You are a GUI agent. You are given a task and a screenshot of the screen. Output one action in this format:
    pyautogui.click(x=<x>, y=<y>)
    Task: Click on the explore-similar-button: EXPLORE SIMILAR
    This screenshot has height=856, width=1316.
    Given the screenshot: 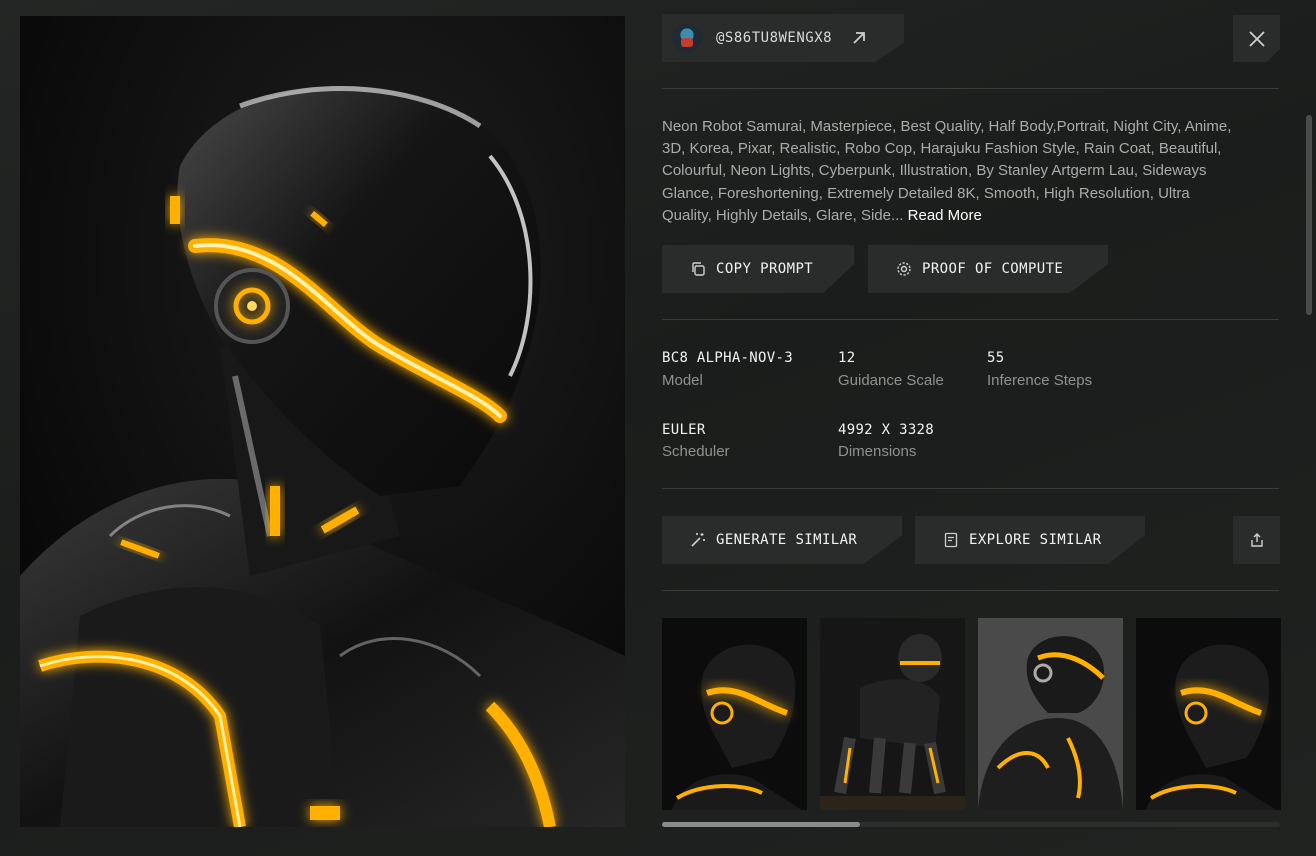 What is the action you would take?
    pyautogui.click(x=1030, y=540)
    